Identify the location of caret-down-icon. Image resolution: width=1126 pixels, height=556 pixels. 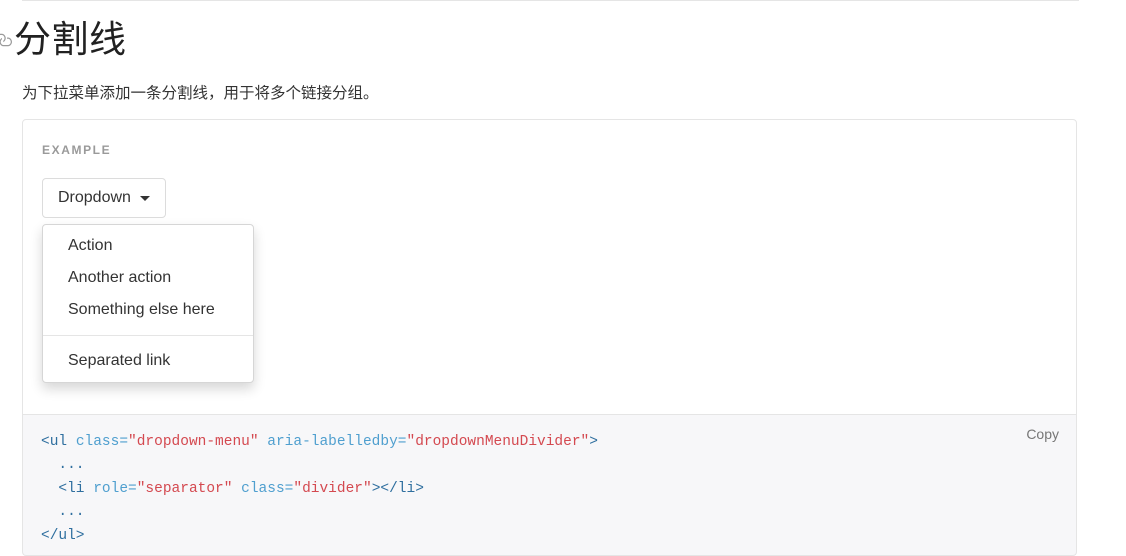
(144, 198).